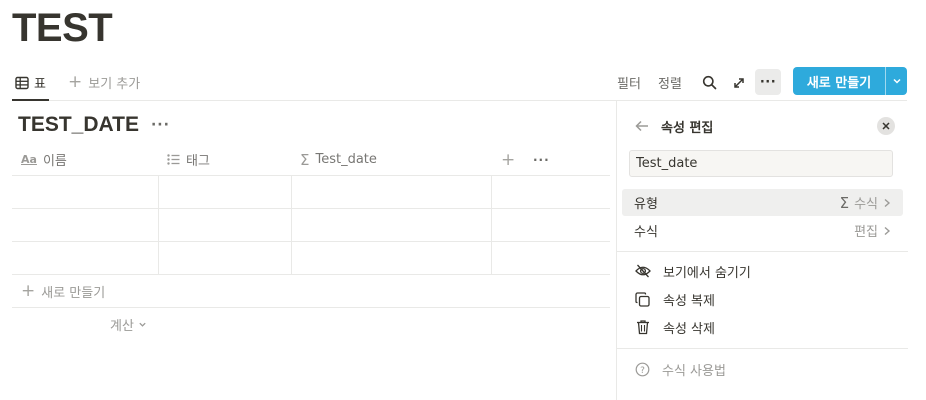 The height and width of the screenshot is (400, 926). I want to click on table-more-button: ···, so click(541, 159).